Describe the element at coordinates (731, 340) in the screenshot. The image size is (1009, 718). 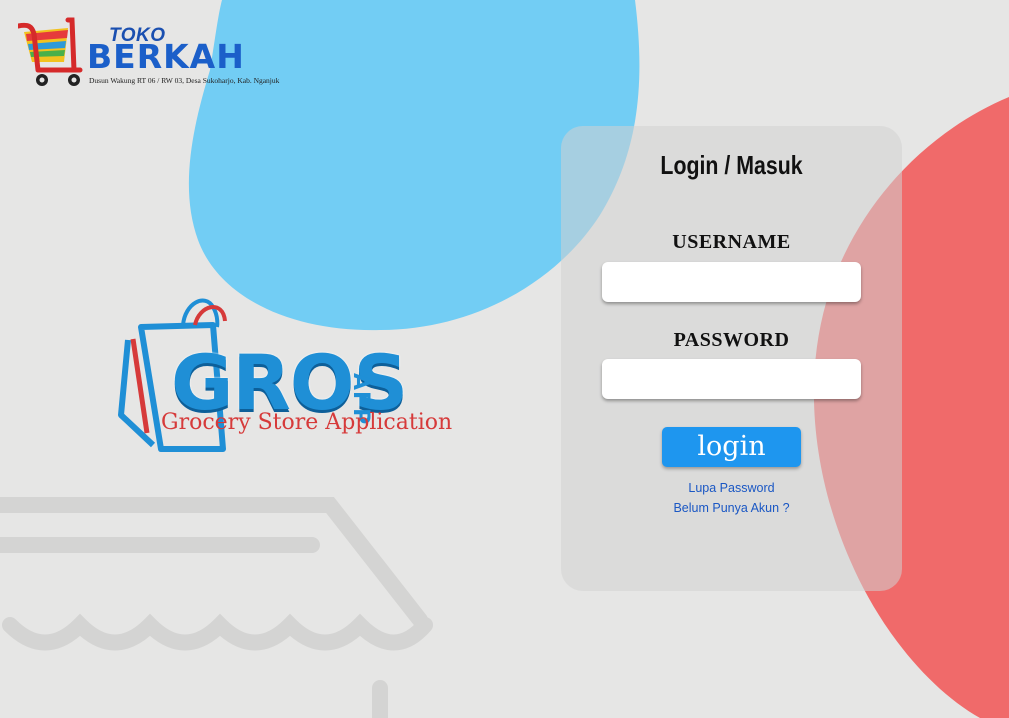
I see `password-label: PASSWORD` at that location.